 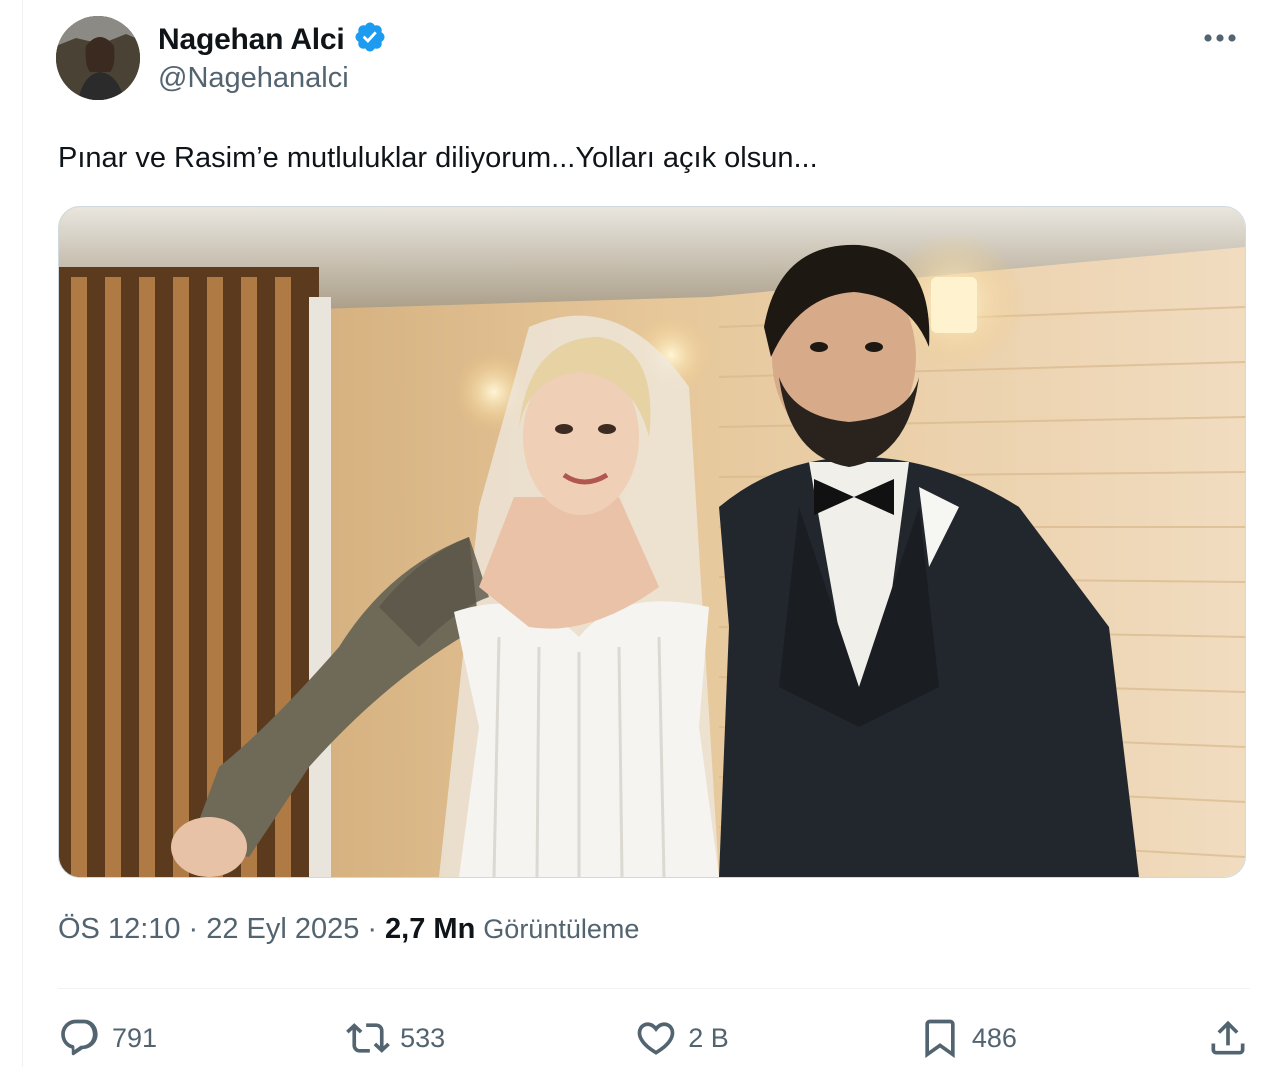 What do you see at coordinates (561, 929) in the screenshot?
I see `views-label: Görüntüleme` at bounding box center [561, 929].